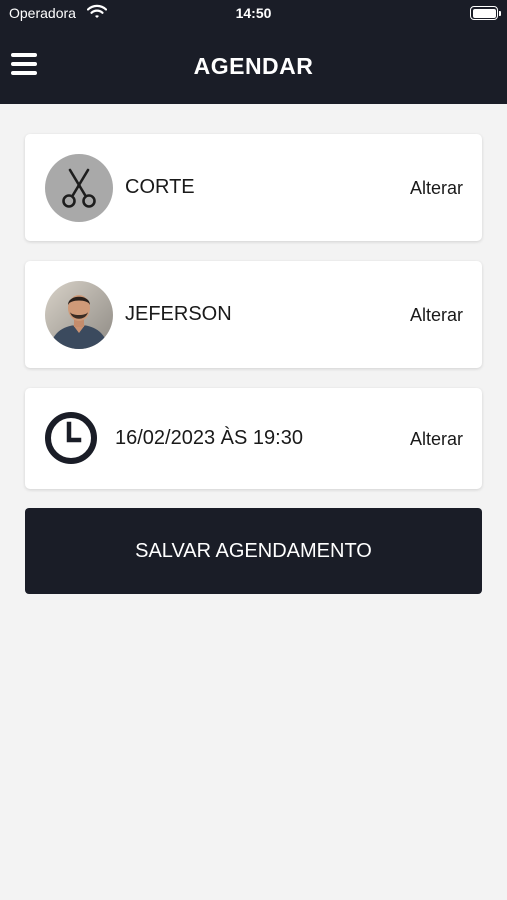  I want to click on scissors-icon, so click(79, 188).